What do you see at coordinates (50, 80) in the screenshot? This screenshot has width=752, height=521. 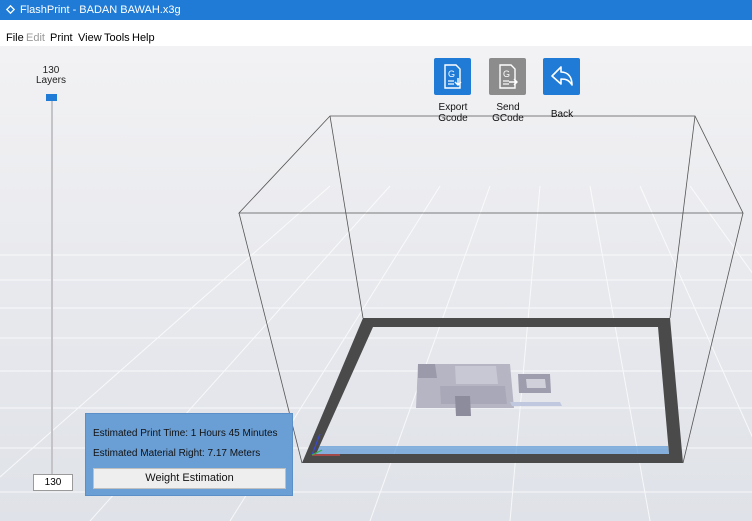 I see `layers-label: Layers` at bounding box center [50, 80].